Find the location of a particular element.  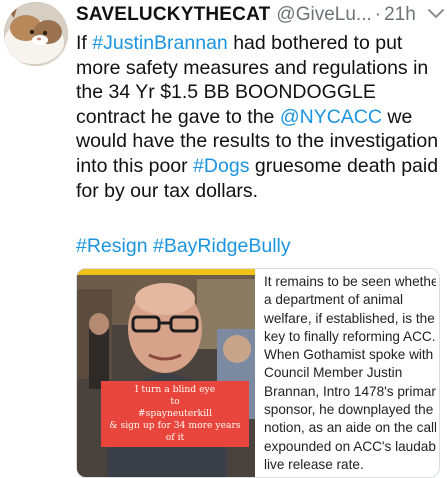

caption-line: #spayneuterkill is located at coordinates (175, 413).